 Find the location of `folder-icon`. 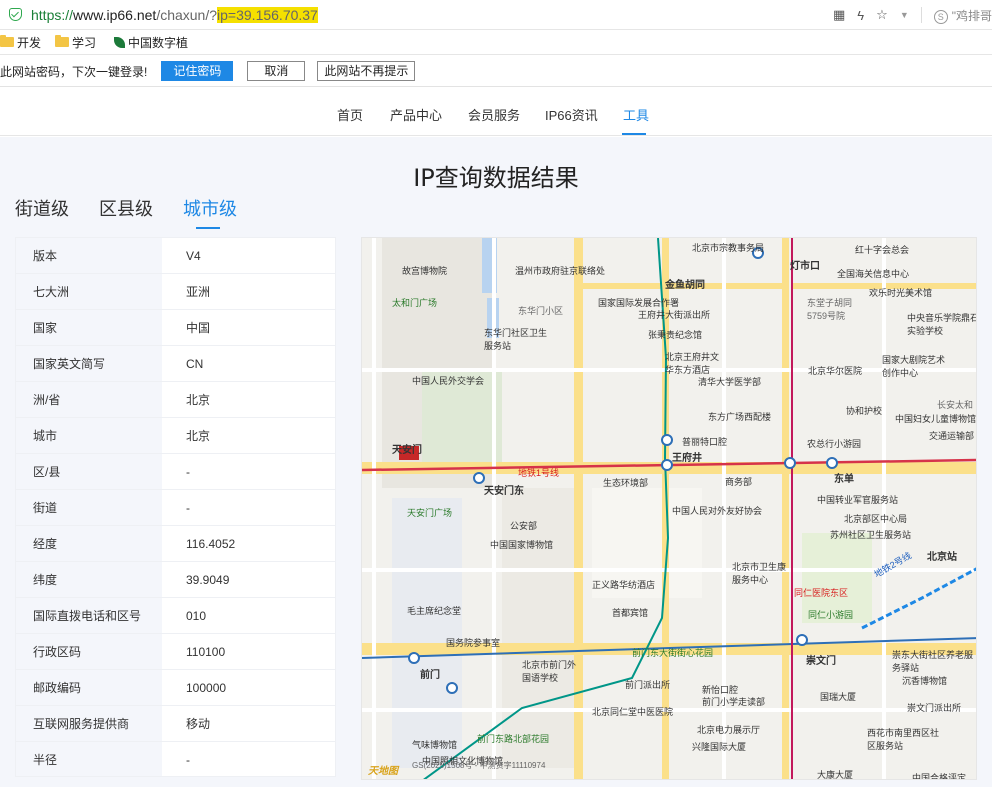

folder-icon is located at coordinates (62, 41).